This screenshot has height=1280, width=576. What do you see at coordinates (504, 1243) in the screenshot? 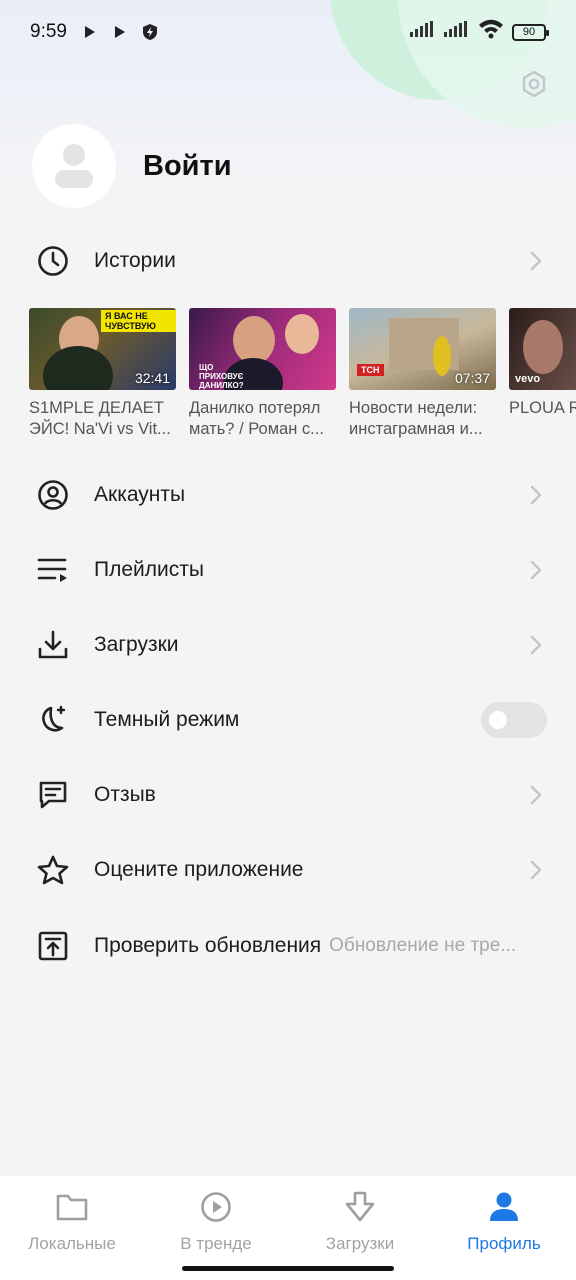
I see `nav-tab-label: Профиль` at bounding box center [504, 1243].